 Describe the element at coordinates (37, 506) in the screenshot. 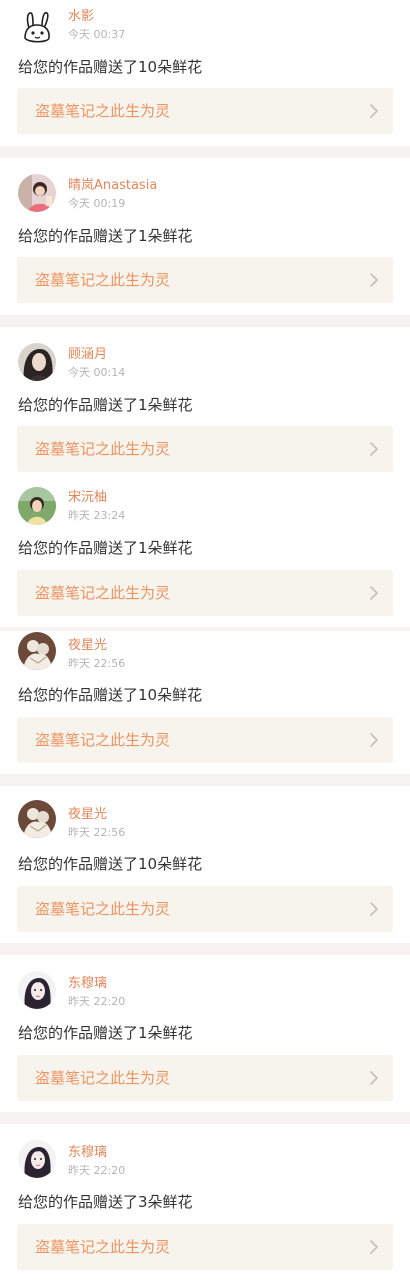

I see `outdoor-portrait-avatar-icon` at that location.